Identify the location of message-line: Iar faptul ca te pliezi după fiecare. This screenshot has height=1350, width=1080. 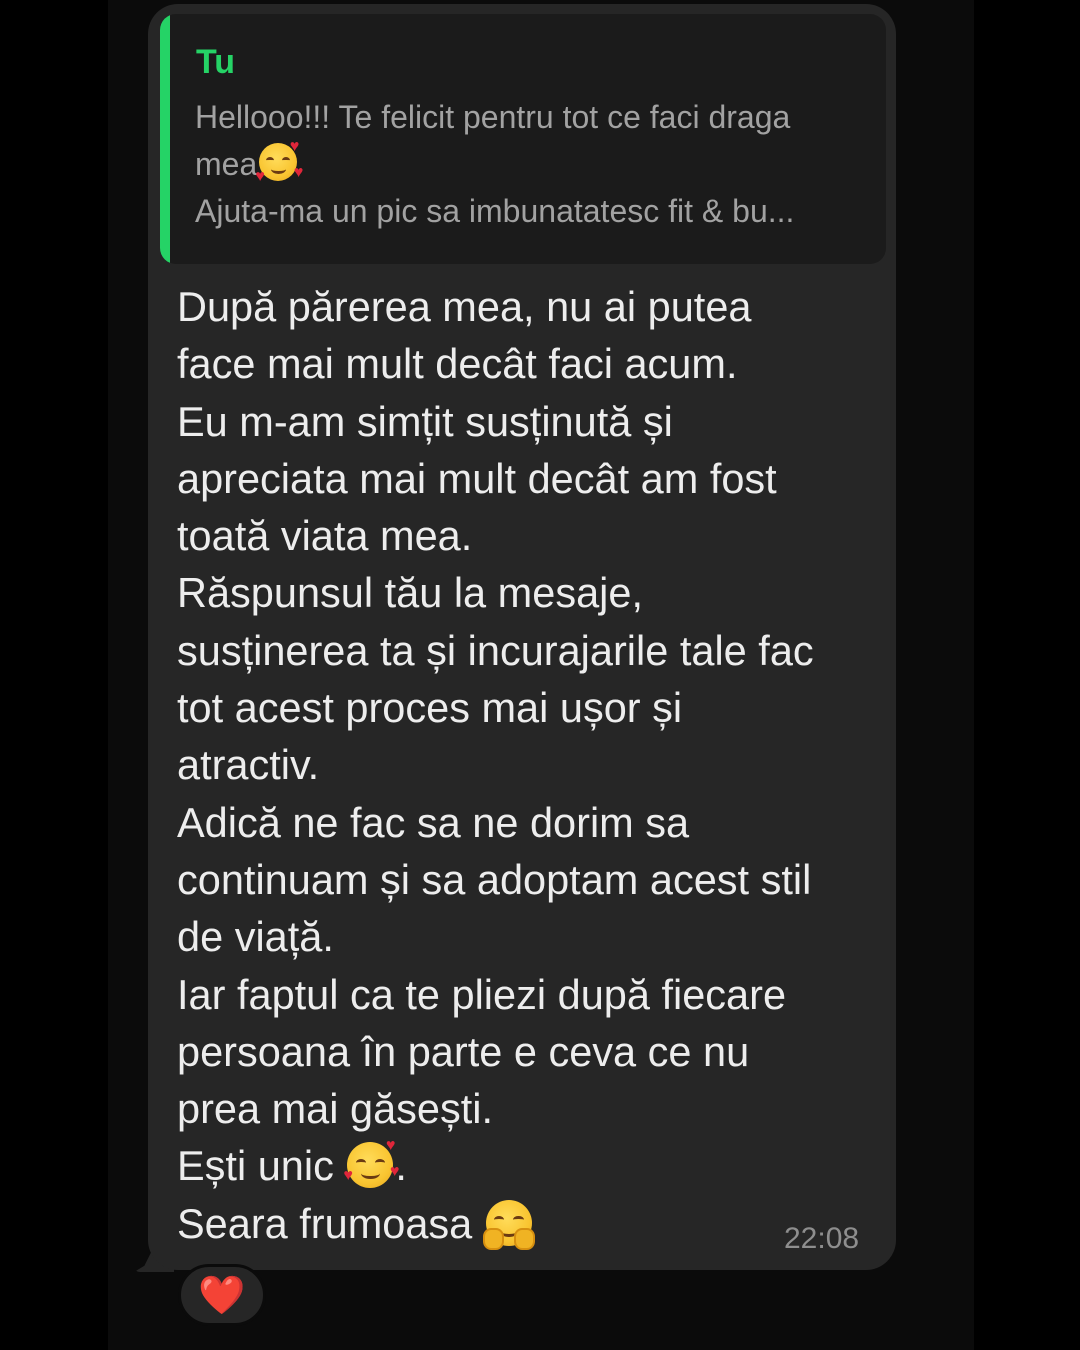
(482, 994).